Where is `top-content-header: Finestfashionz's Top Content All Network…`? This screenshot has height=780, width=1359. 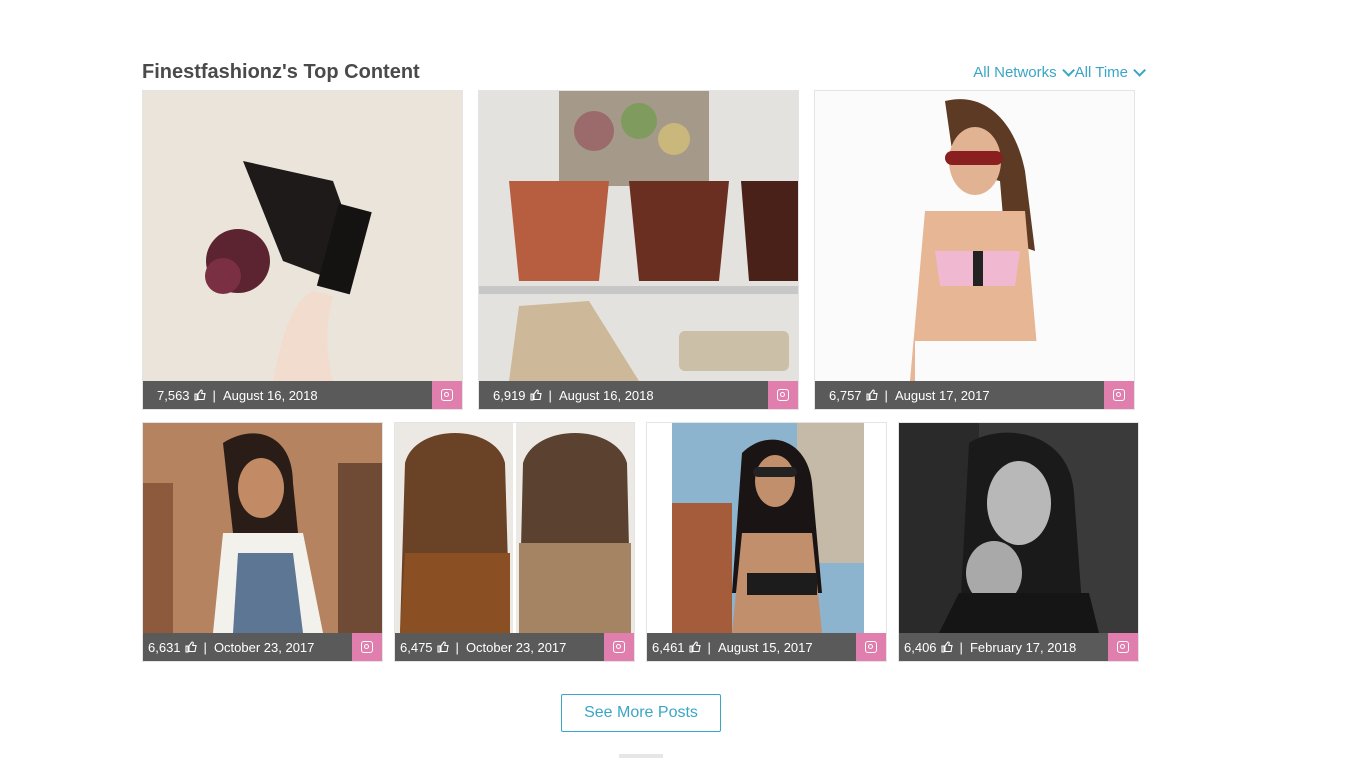 top-content-header: Finestfashionz's Top Content All Network… is located at coordinates (644, 73).